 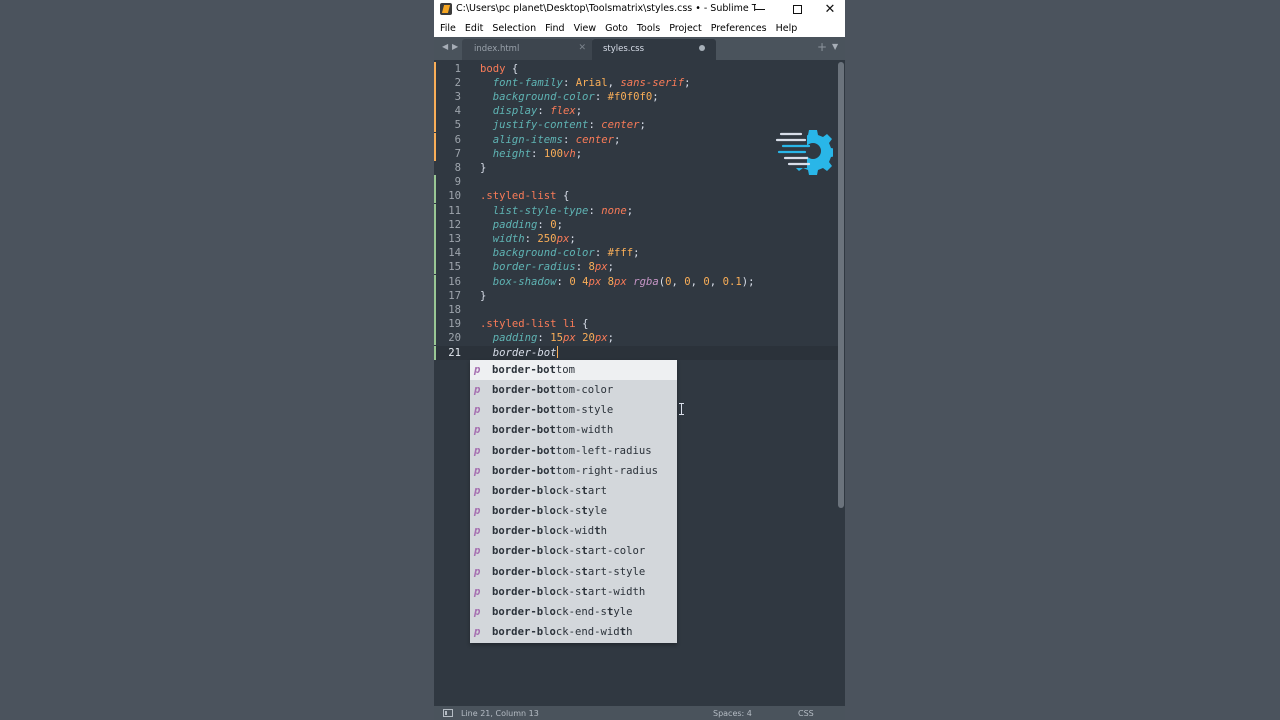 What do you see at coordinates (624, 49) in the screenshot?
I see `tab-label: styles.css` at bounding box center [624, 49].